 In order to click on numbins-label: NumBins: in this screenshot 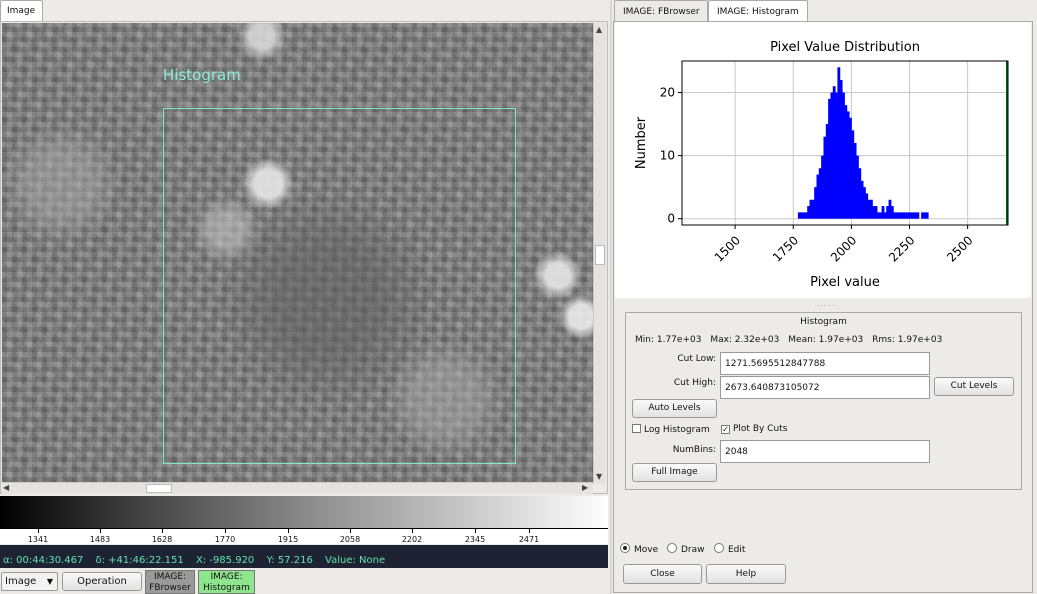, I will do `click(694, 450)`.